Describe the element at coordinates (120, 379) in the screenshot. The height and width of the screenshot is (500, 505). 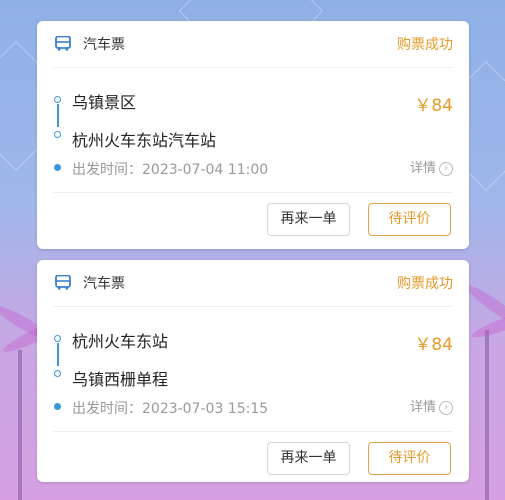
I see `destination-station: 乌镇西栅单程` at that location.